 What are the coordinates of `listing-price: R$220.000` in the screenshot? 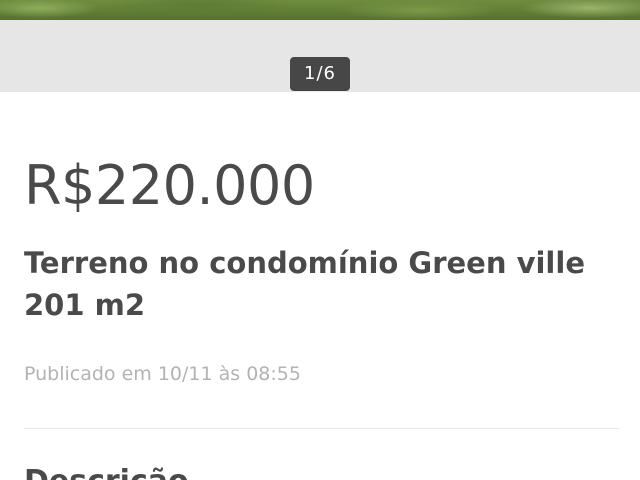 It's located at (169, 185).